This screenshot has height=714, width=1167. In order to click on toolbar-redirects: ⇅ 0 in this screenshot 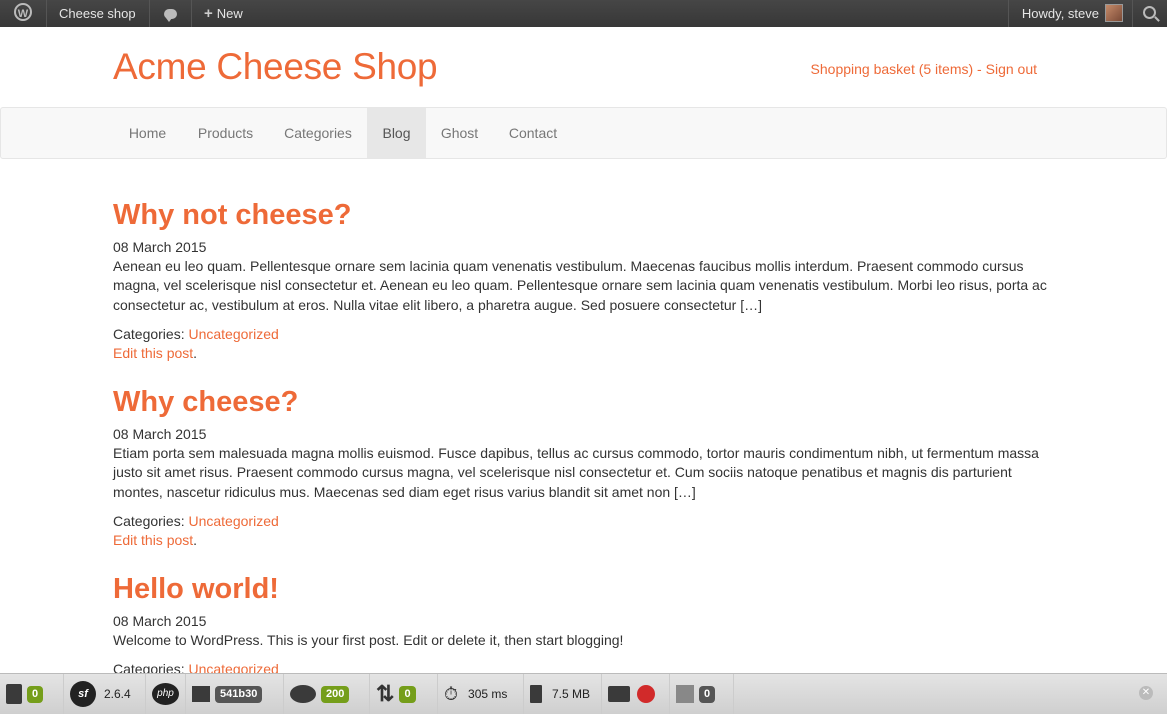, I will do `click(404, 694)`.